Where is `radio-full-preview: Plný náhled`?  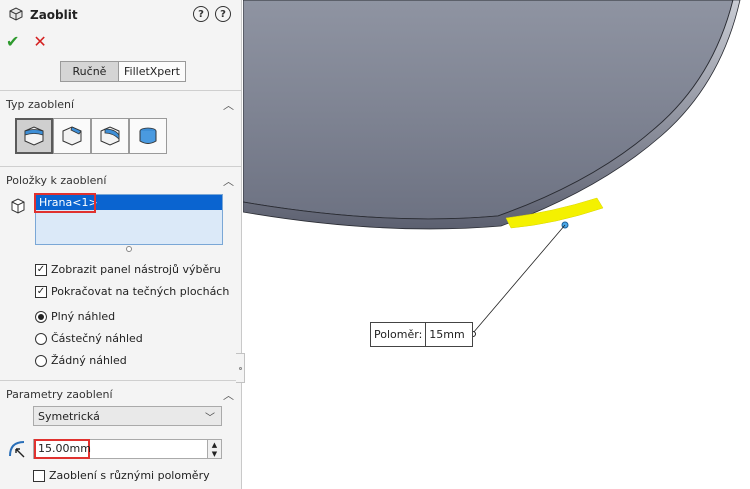
radio-full-preview: Plný náhled is located at coordinates (75, 316).